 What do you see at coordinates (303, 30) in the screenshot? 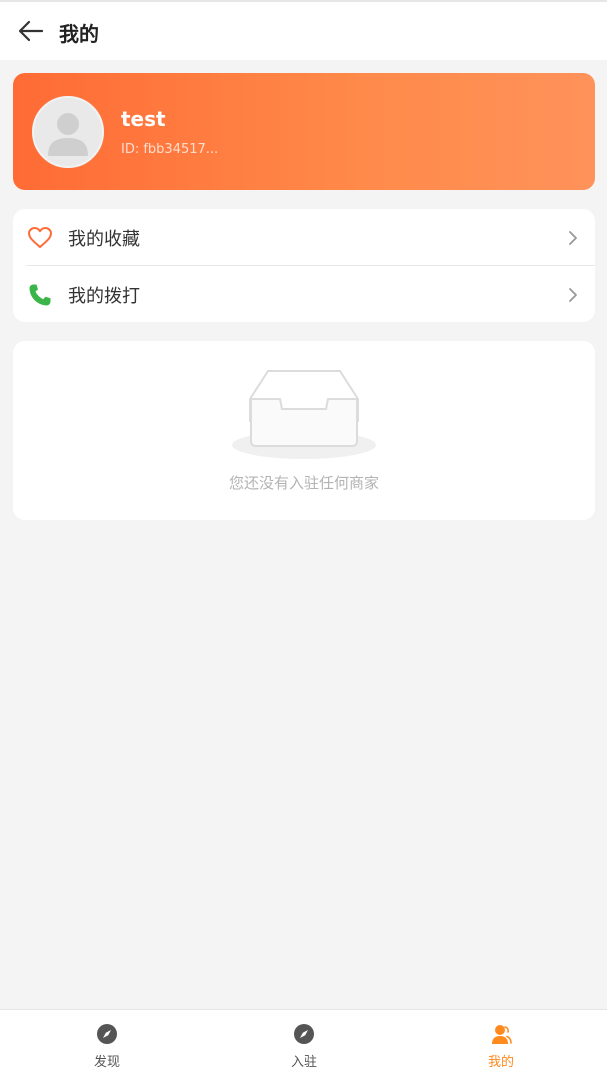
I see `top-bar: 我的` at bounding box center [303, 30].